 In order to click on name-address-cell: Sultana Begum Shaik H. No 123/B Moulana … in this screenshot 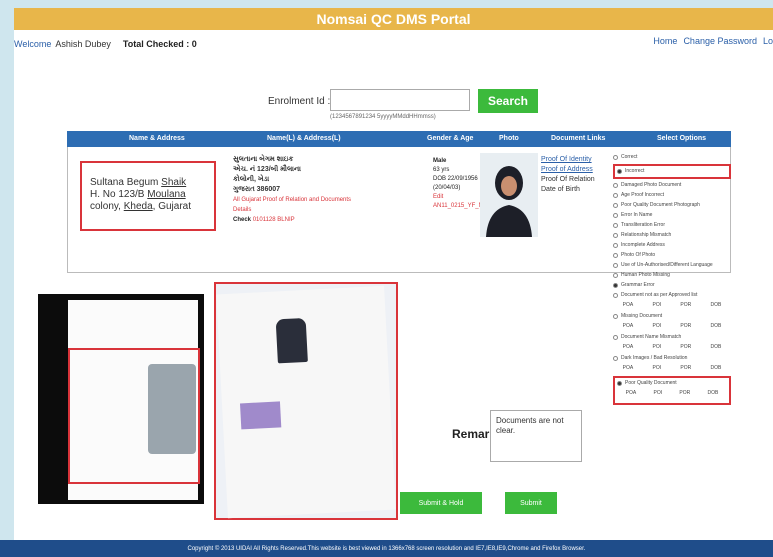, I will do `click(148, 196)`.